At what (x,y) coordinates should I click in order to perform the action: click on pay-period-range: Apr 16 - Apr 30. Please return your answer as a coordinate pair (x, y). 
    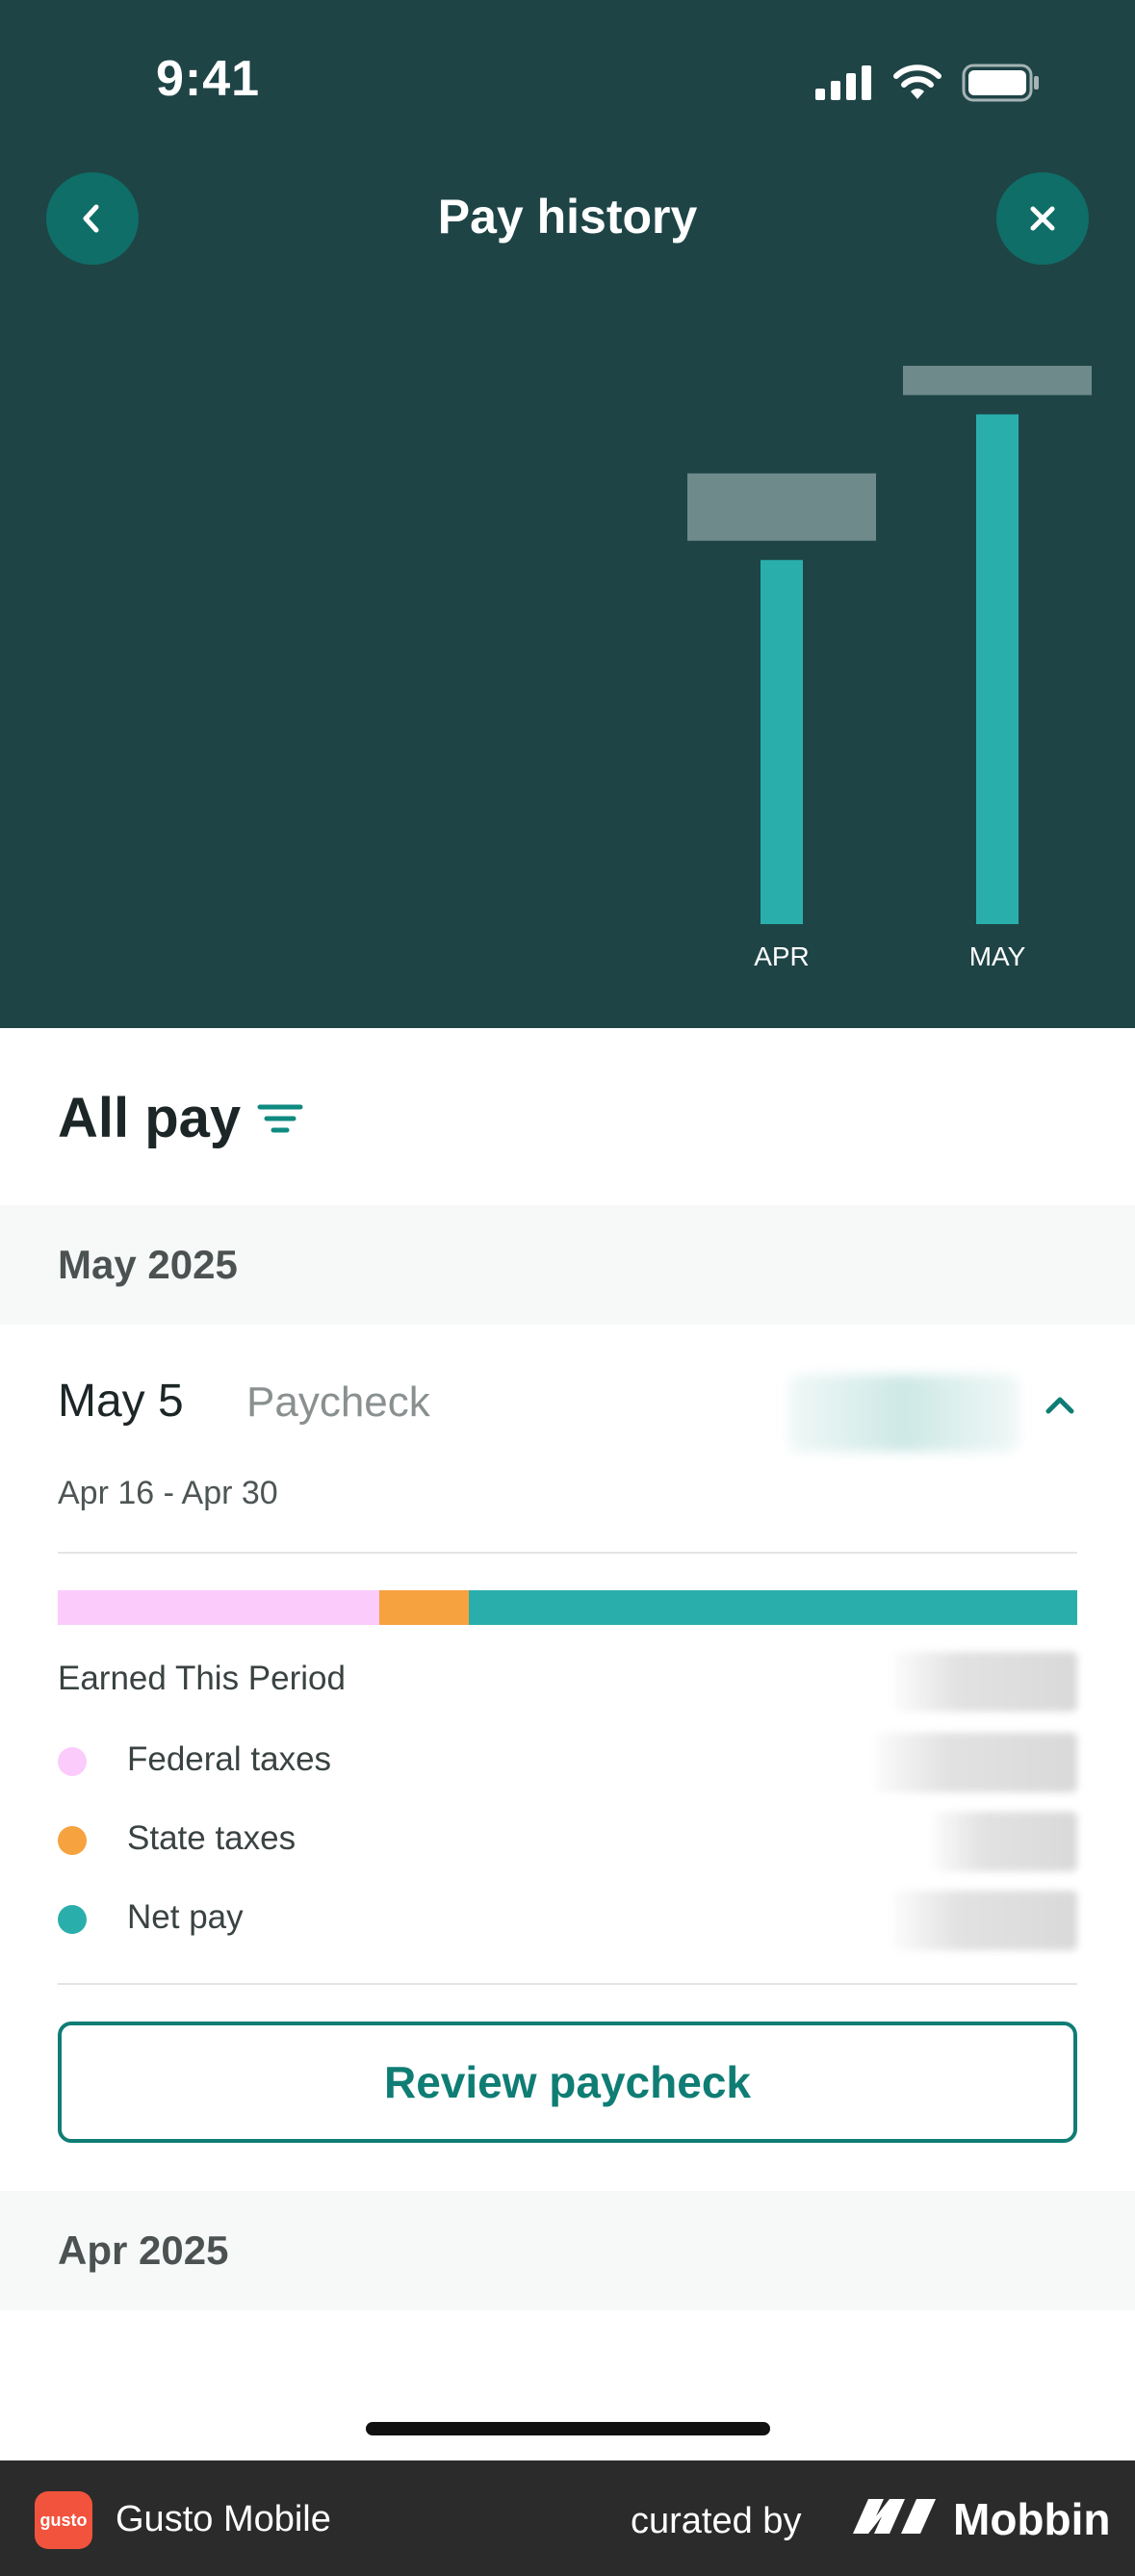
    Looking at the image, I should click on (168, 1493).